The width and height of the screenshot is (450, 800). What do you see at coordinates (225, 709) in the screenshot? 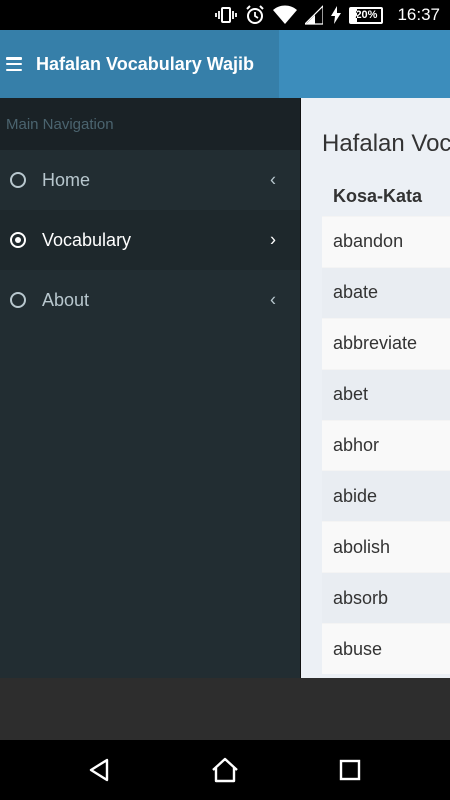
I see `footer-strip` at bounding box center [225, 709].